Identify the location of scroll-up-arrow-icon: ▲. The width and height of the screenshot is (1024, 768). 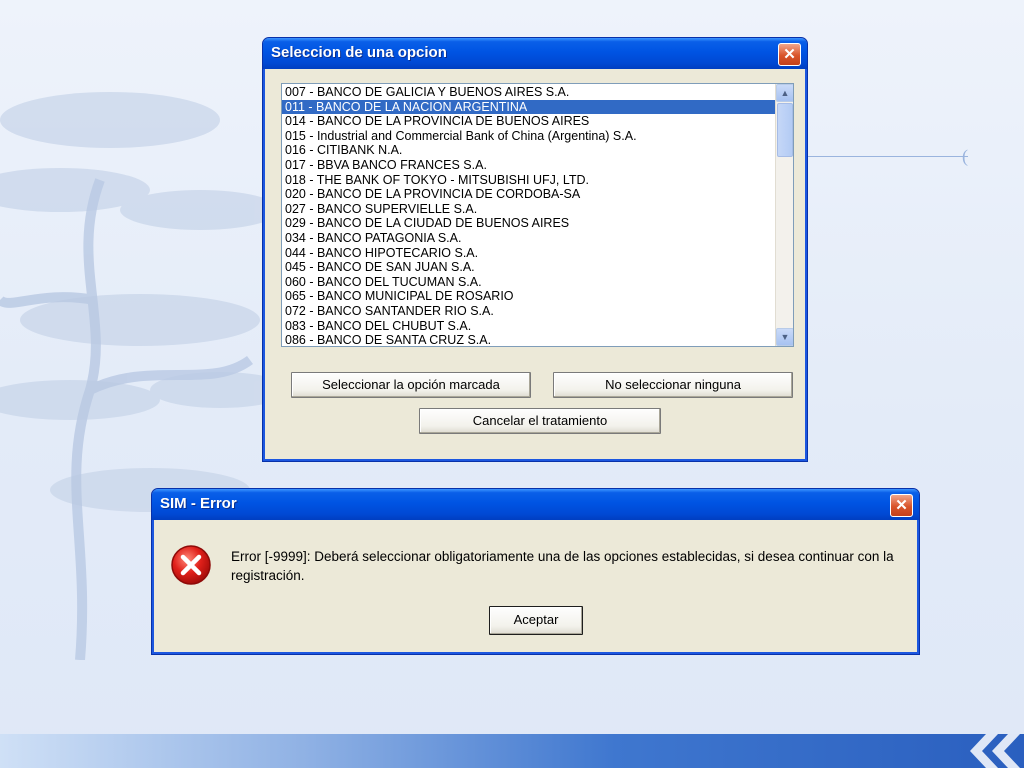
(784, 93).